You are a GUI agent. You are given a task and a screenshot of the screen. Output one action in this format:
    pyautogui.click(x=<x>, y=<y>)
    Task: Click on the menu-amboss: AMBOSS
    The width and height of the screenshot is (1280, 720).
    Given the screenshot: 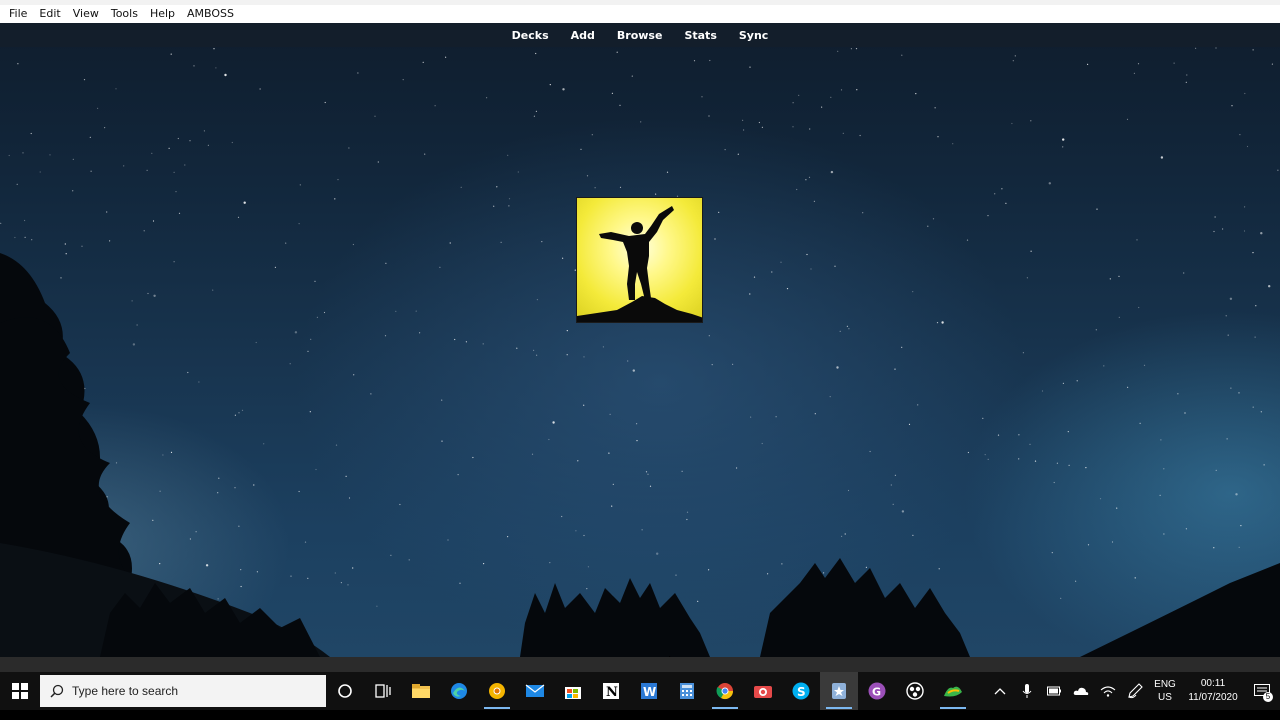 What is the action you would take?
    pyautogui.click(x=210, y=14)
    